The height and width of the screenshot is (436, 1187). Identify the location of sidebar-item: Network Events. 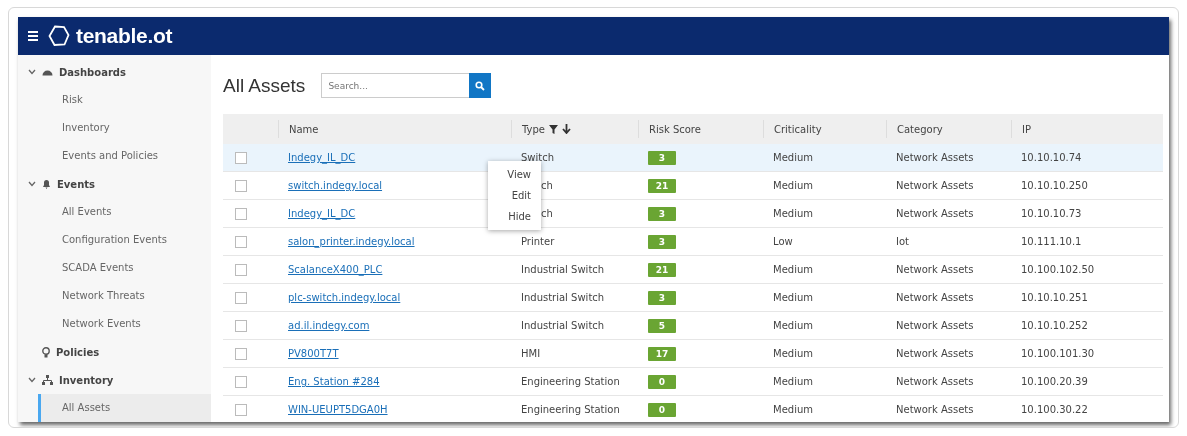
(114, 324).